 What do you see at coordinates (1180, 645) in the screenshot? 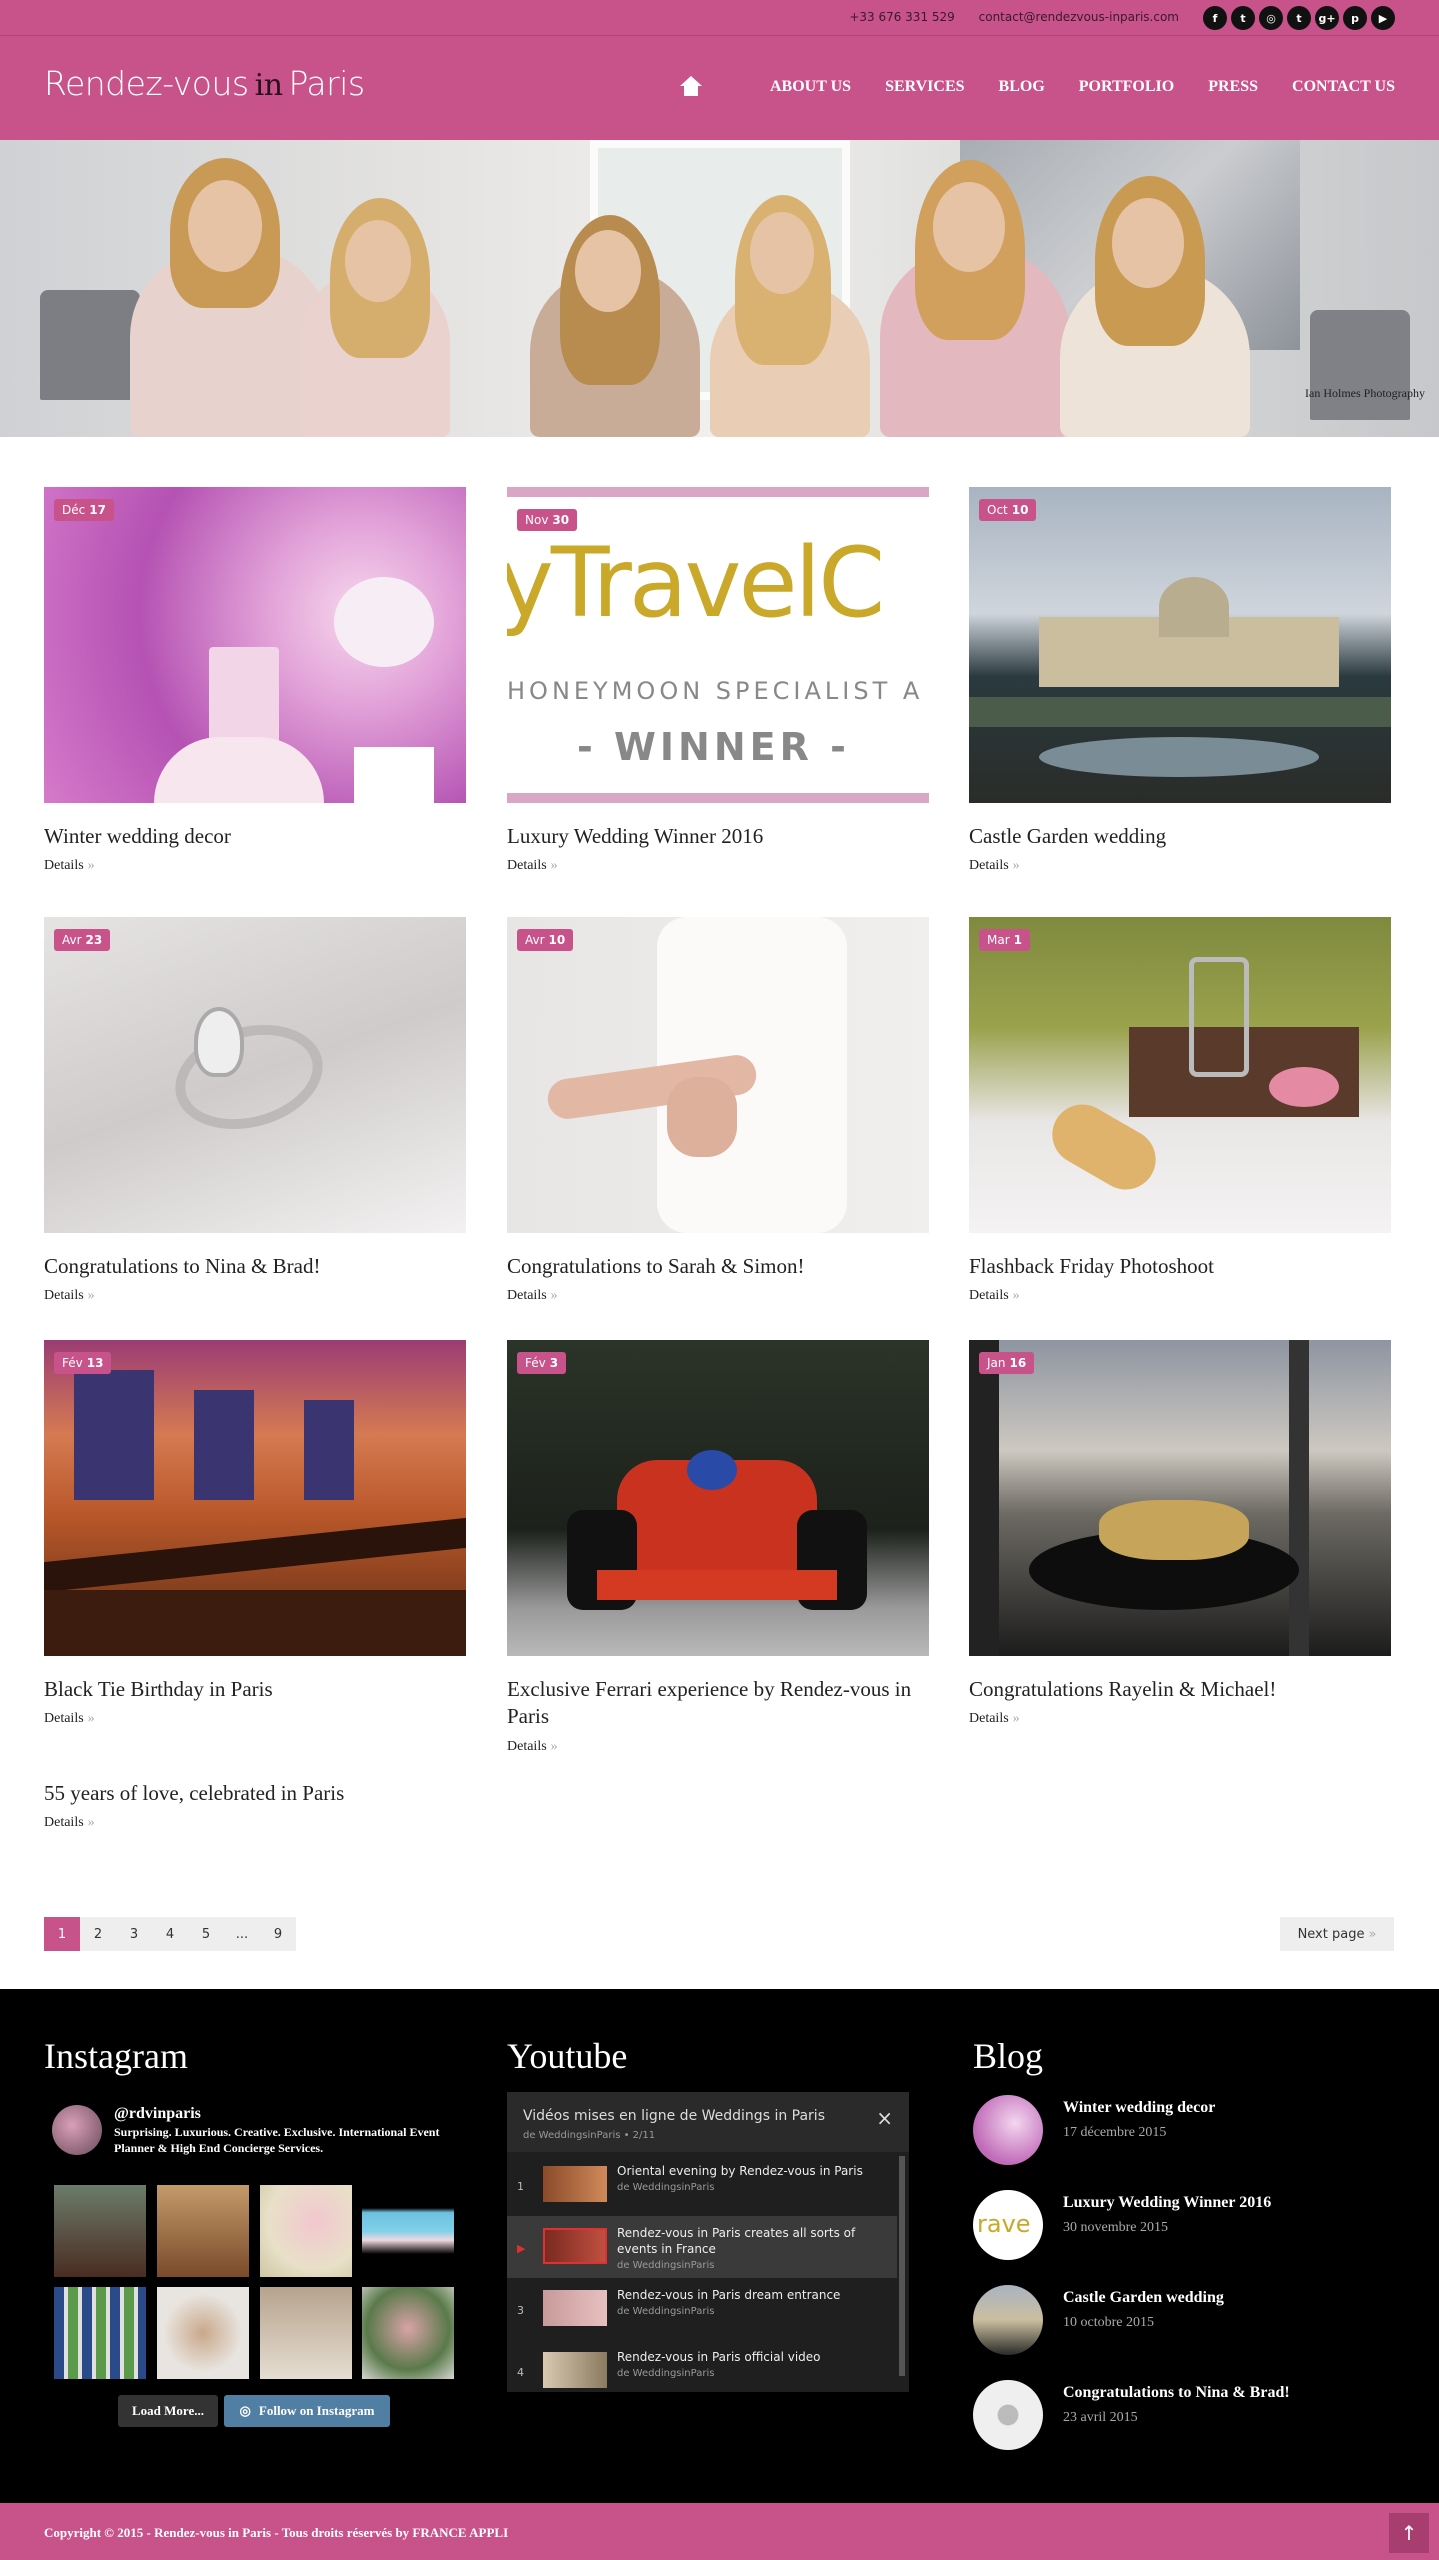
I see `post-image: Oct 10` at bounding box center [1180, 645].